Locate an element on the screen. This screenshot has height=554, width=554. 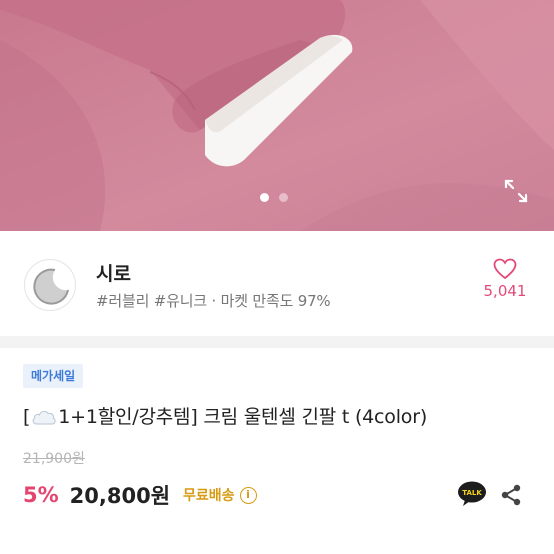
expand-icon is located at coordinates (516, 191).